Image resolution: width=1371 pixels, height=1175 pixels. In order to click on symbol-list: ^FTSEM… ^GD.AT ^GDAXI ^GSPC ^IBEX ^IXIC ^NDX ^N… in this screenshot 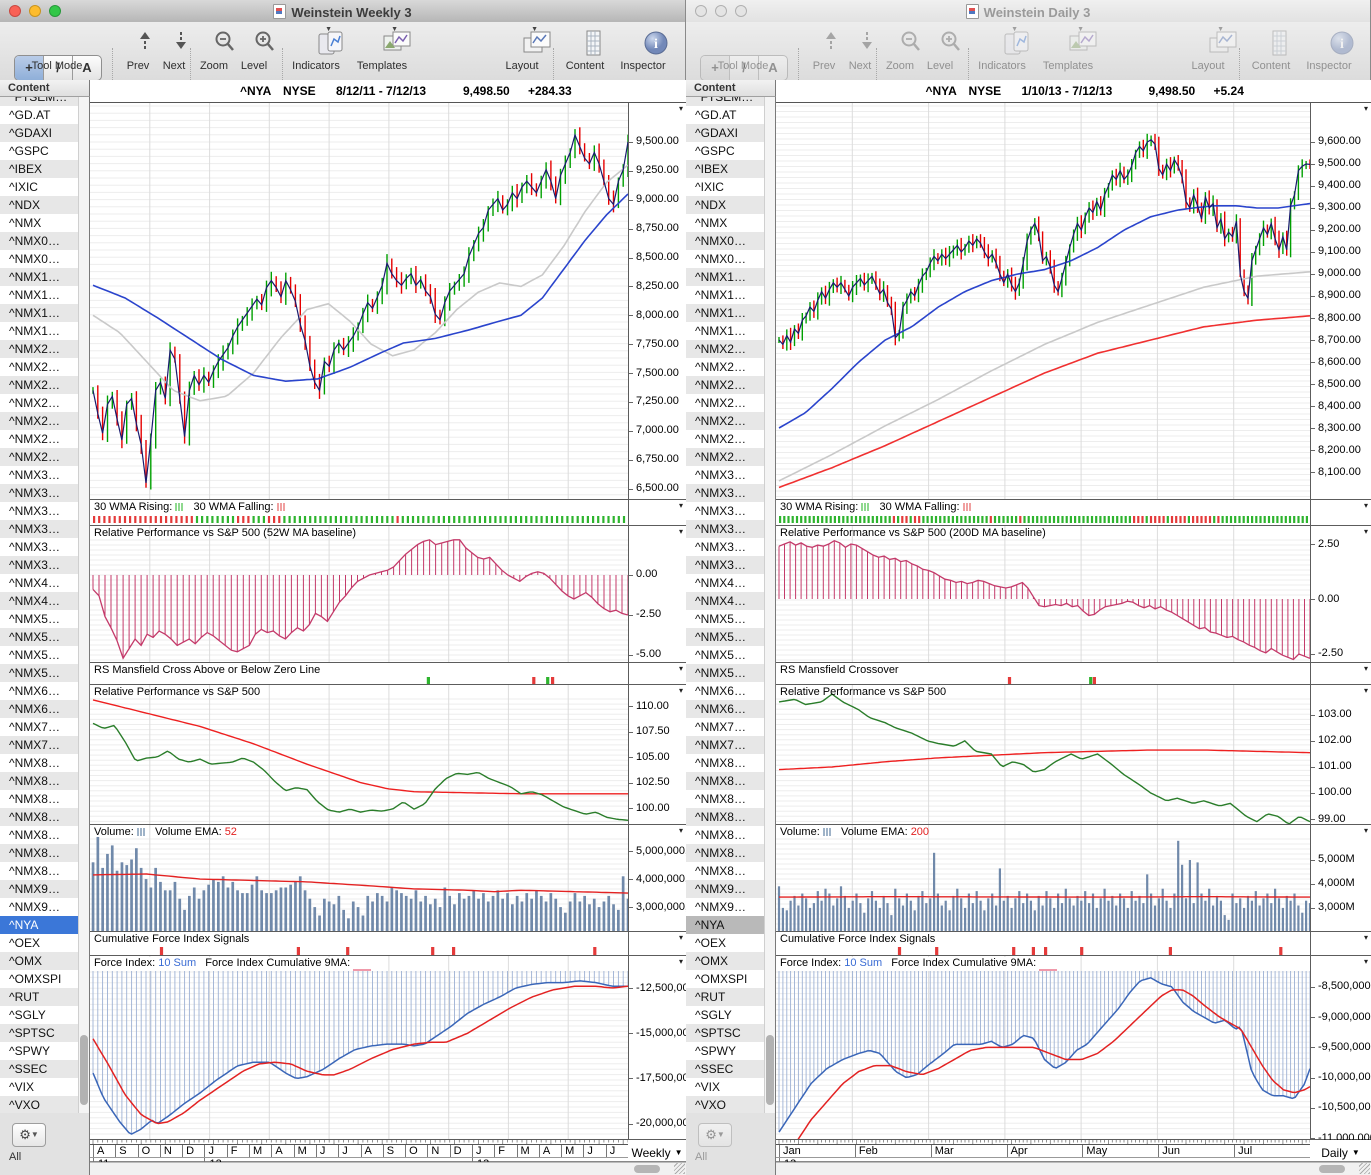, I will do `click(45, 605)`.